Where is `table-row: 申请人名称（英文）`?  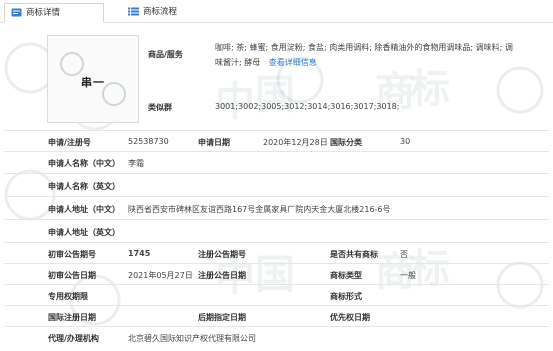
table-row: 申请人名称（英文） is located at coordinates (276, 185).